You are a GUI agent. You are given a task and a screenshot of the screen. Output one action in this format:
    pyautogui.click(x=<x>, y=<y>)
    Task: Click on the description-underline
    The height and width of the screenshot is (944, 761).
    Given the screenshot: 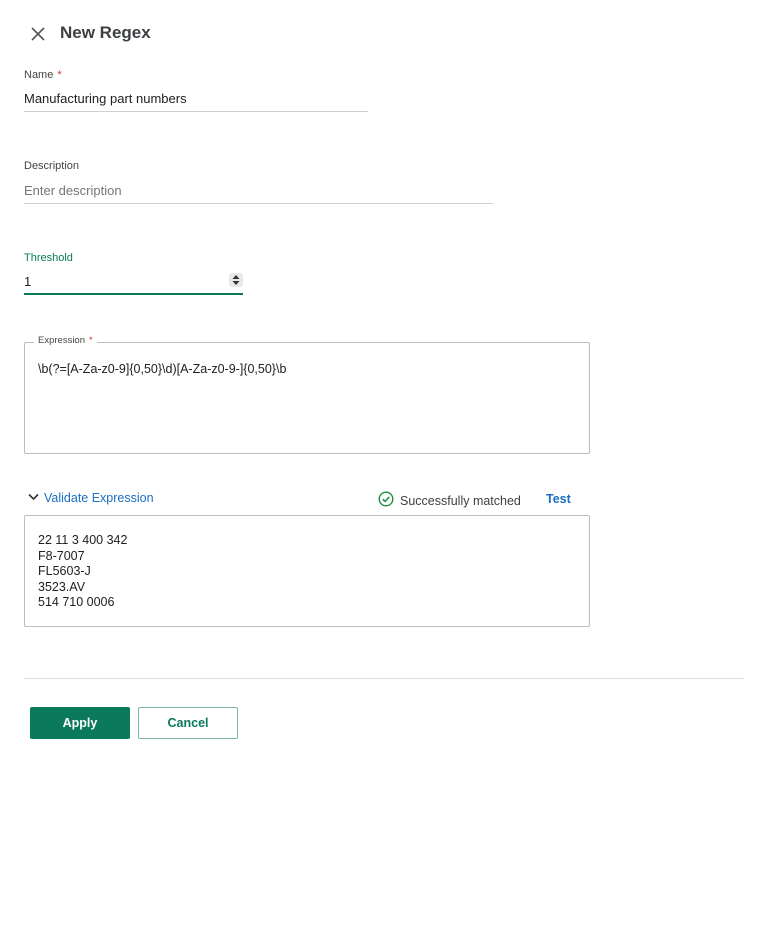 What is the action you would take?
    pyautogui.click(x=258, y=203)
    